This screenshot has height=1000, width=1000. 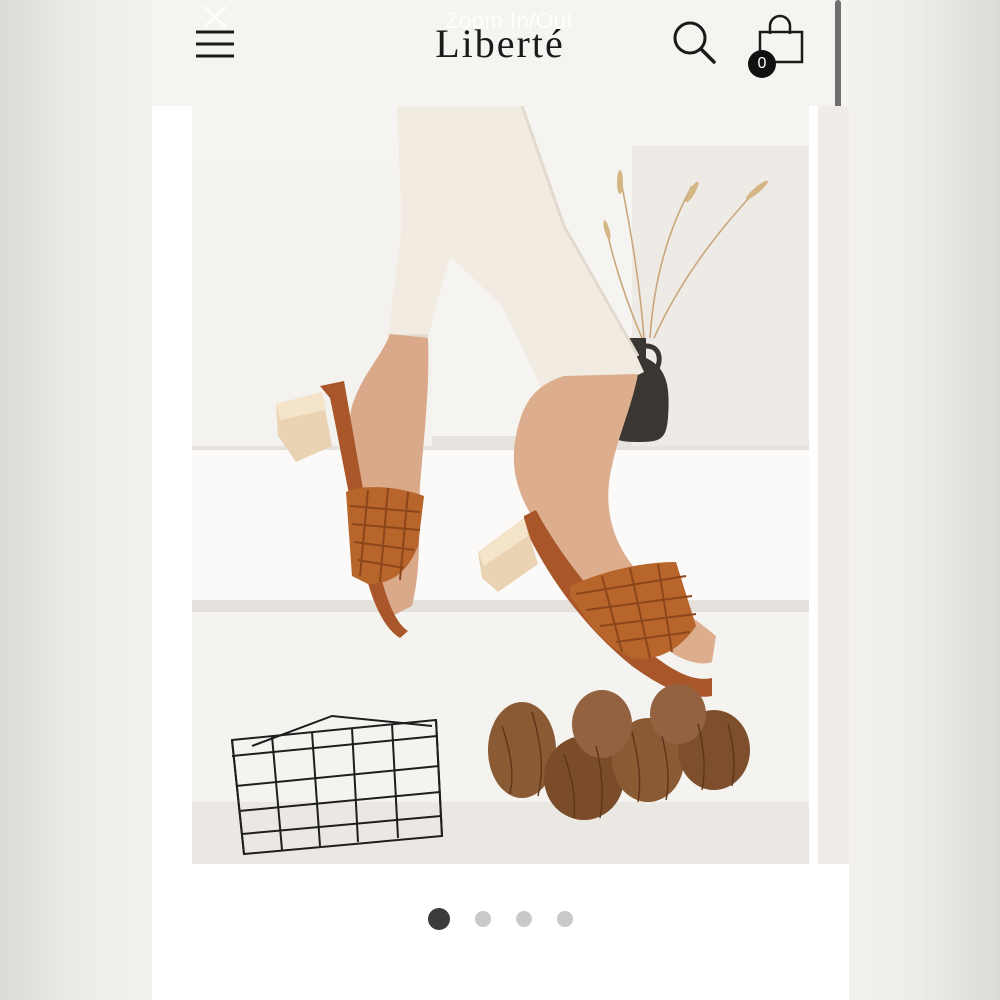 I want to click on scrollbar-thumb, so click(x=838, y=60).